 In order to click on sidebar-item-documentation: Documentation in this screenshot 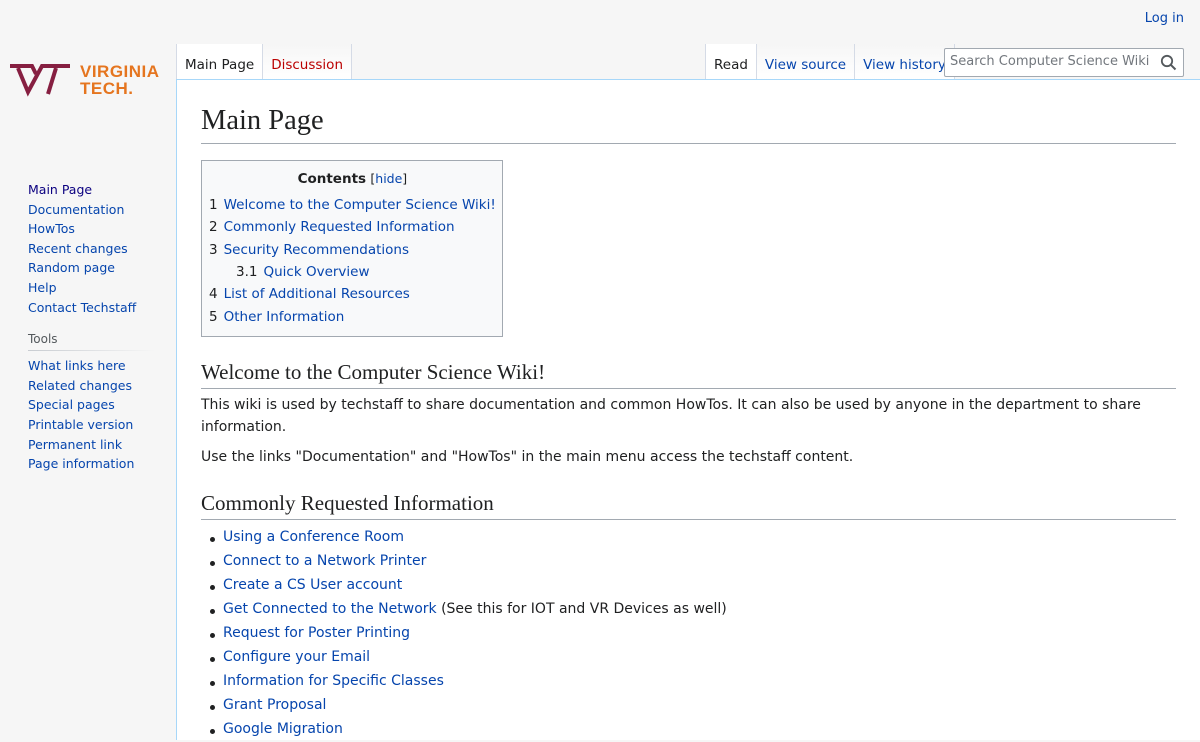, I will do `click(102, 210)`.